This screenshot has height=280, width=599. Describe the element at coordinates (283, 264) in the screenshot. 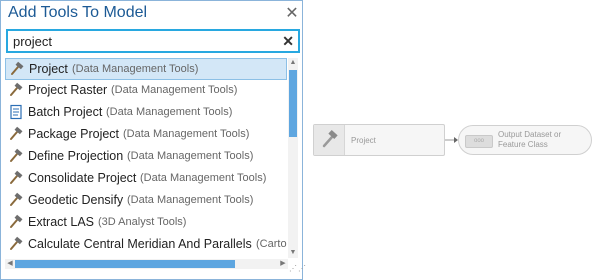

I see `scroll-right-icon: ▶` at that location.